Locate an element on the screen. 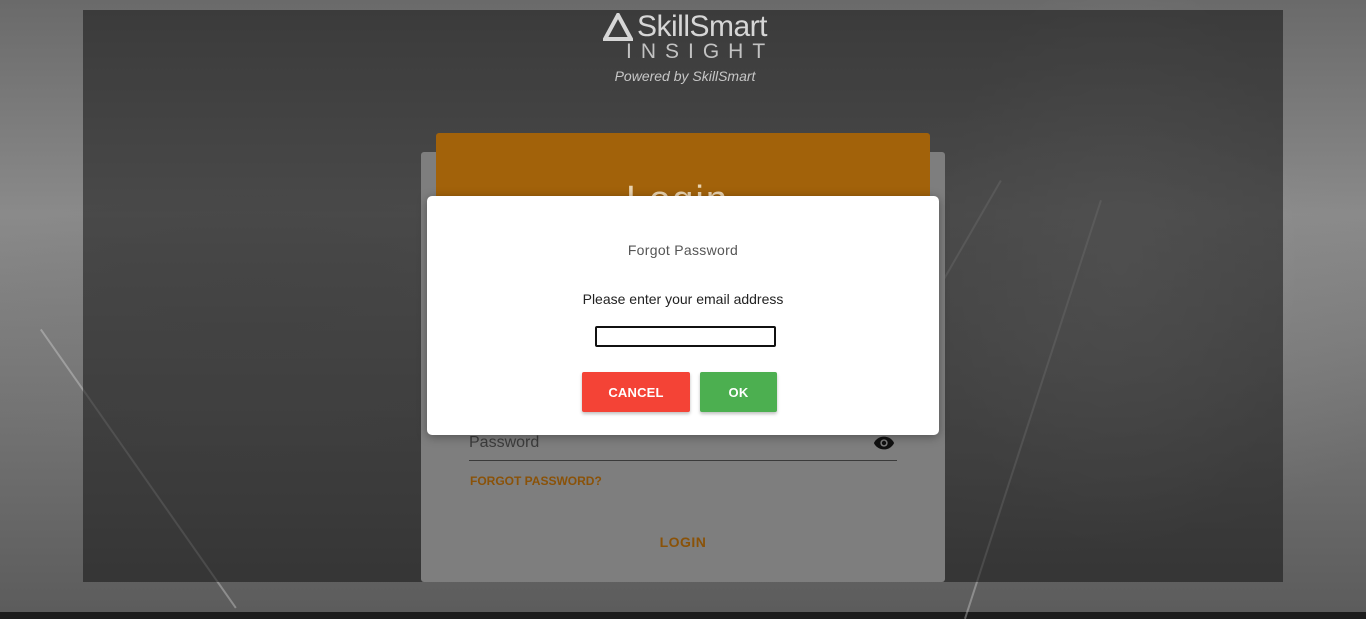 This screenshot has height=619, width=1366. modal-title: Forgot Password is located at coordinates (683, 250).